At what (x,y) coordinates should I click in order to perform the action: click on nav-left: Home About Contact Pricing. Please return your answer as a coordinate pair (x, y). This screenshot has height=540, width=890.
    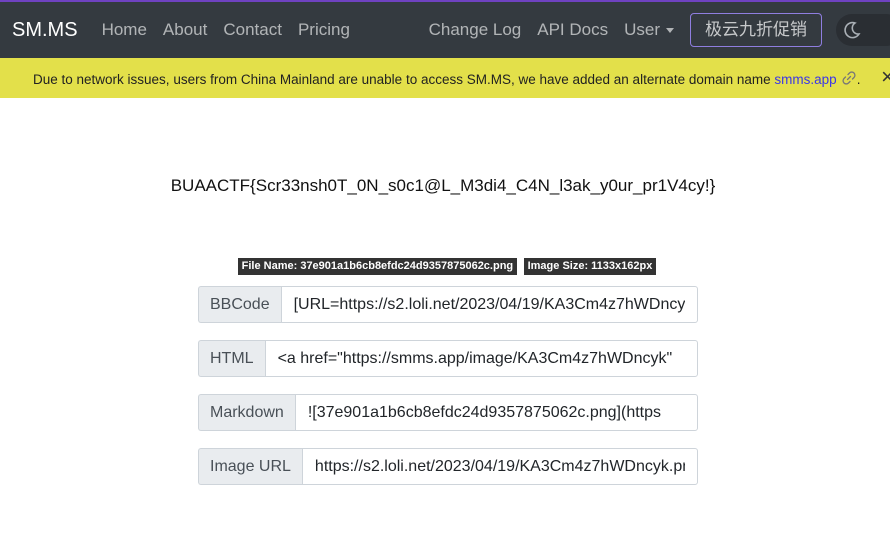
    Looking at the image, I should click on (226, 30).